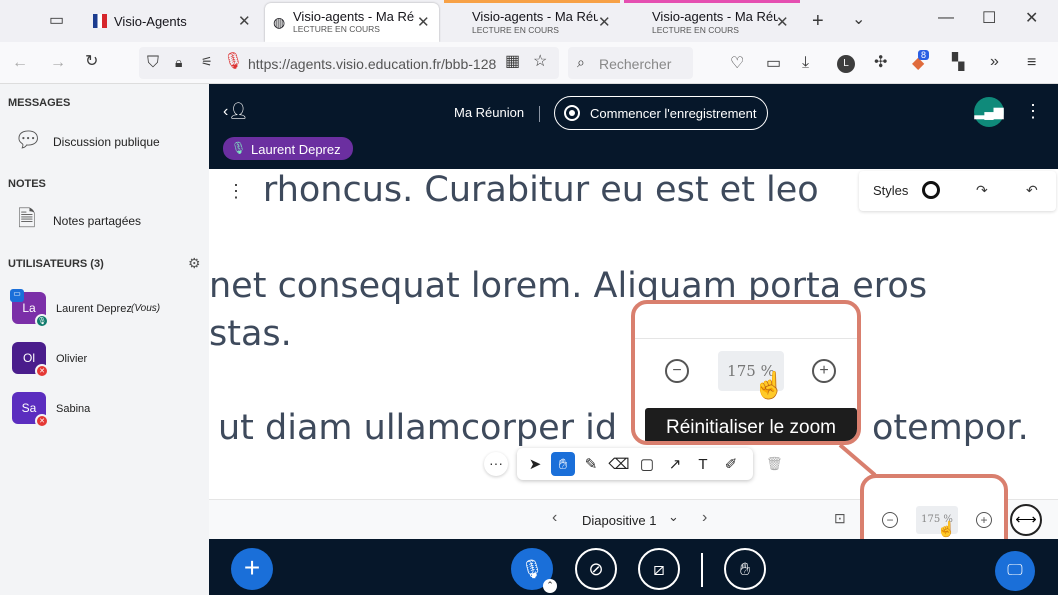 The width and height of the screenshot is (1058, 595). Describe the element at coordinates (619, 520) in the screenshot. I see `slide-selector: Diapositive 1` at that location.